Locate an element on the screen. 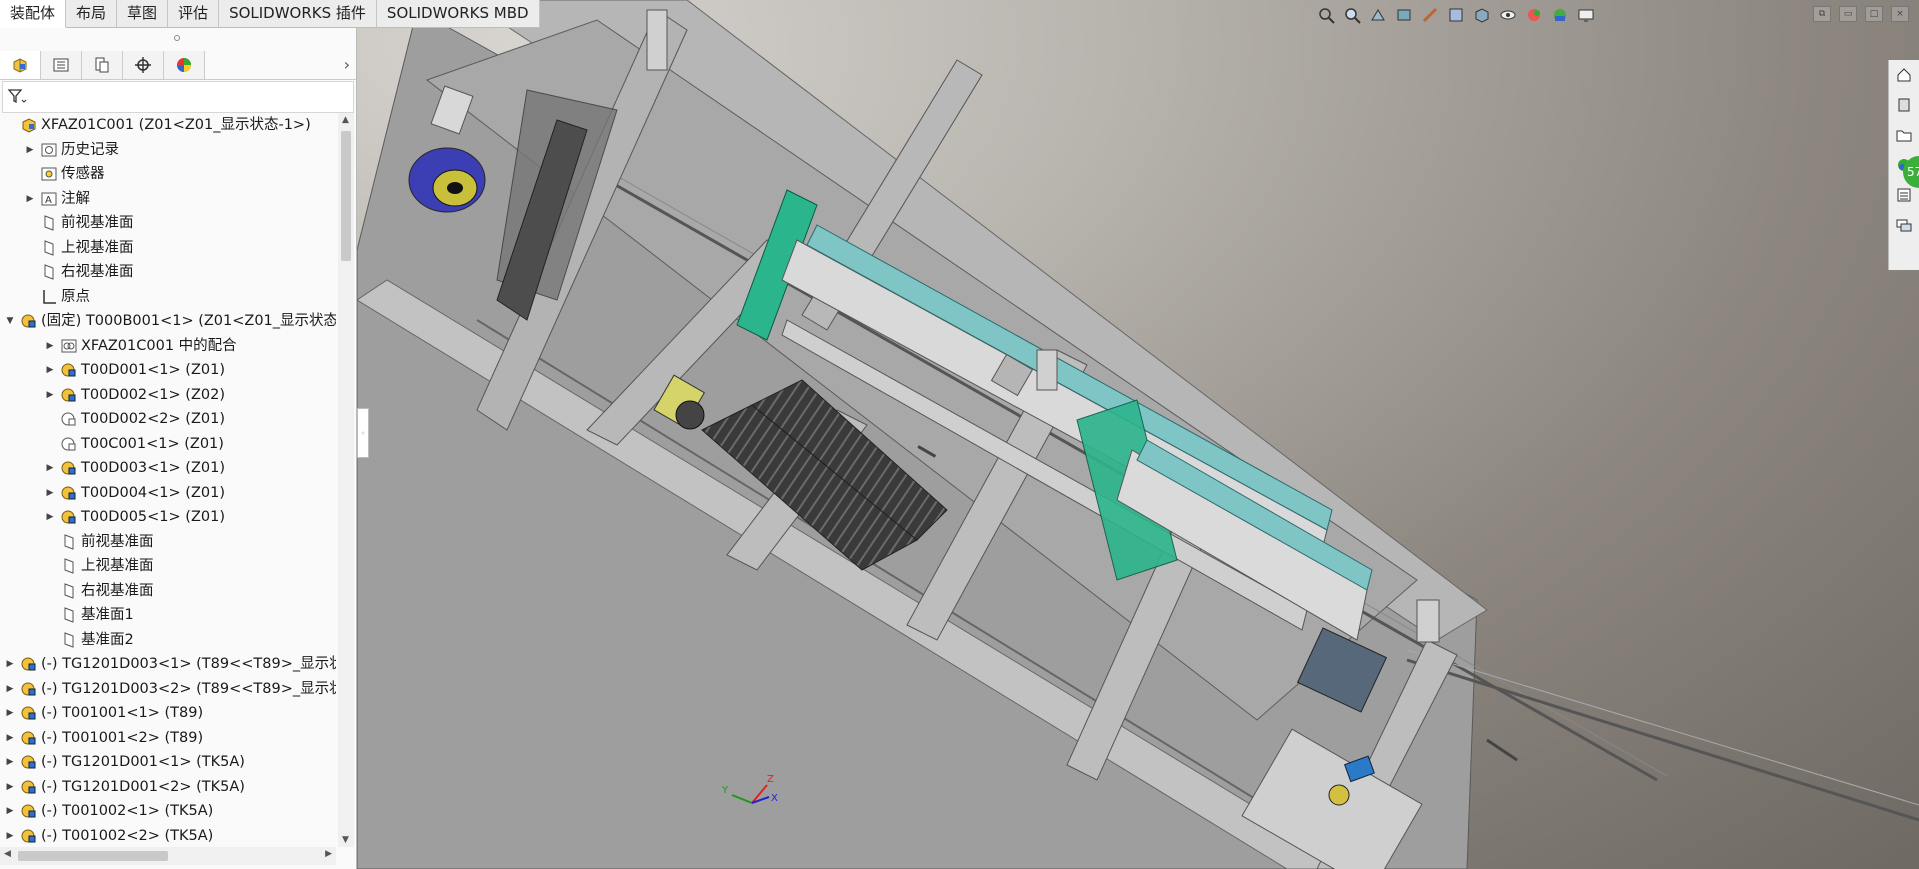  tree-item: ▶ T00D002<1> (Z02) is located at coordinates (134, 395).